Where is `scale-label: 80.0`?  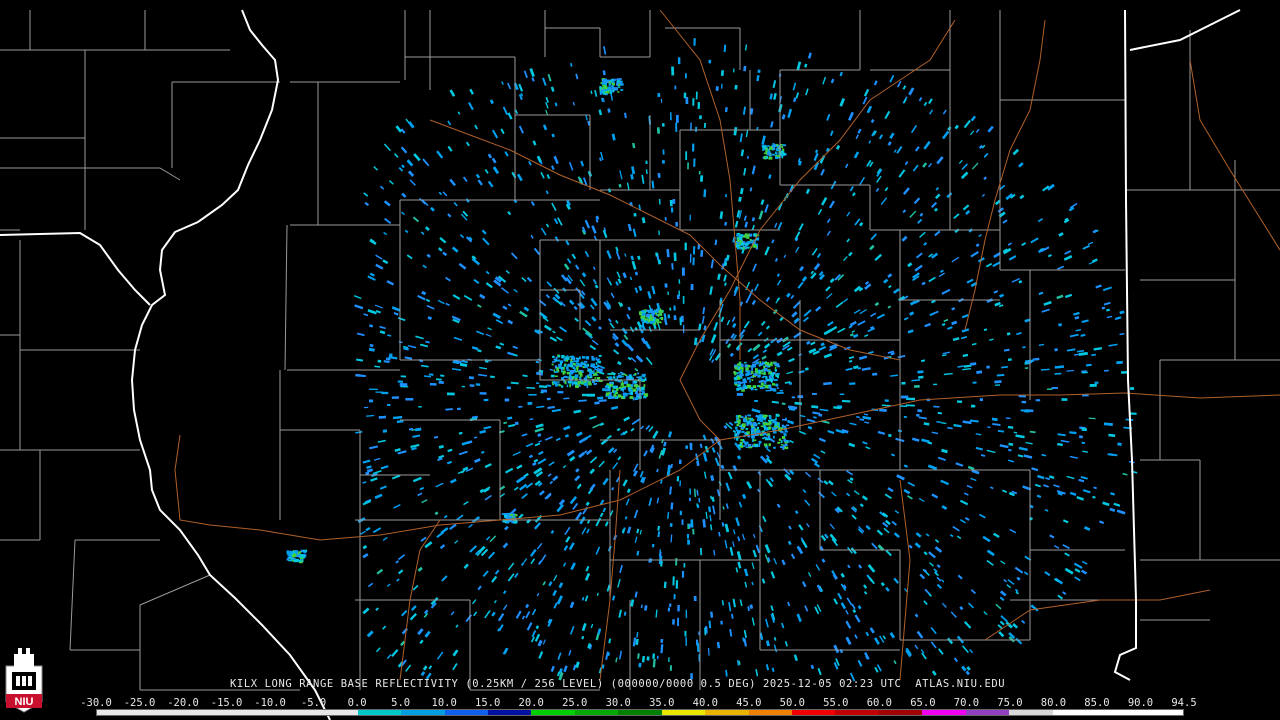 scale-label: 80.0 is located at coordinates (1053, 703).